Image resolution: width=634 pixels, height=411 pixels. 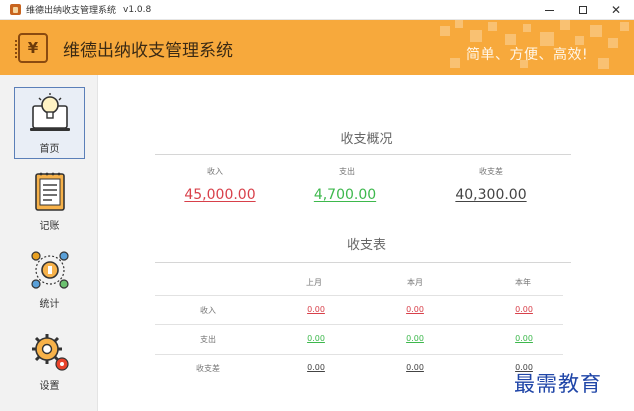 I want to click on sidebar: 首页 记账 统计 设置, so click(x=49, y=243).